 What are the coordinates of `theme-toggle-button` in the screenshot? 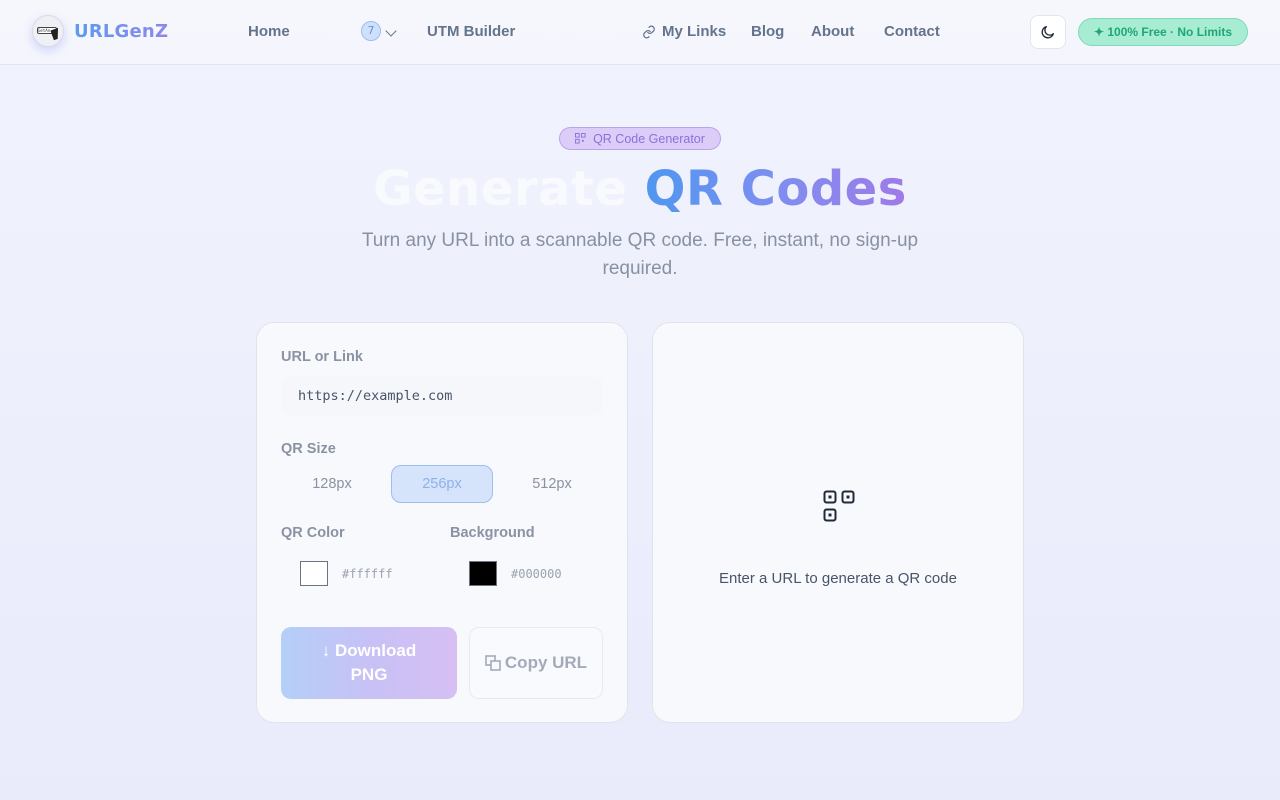 It's located at (1048, 32).